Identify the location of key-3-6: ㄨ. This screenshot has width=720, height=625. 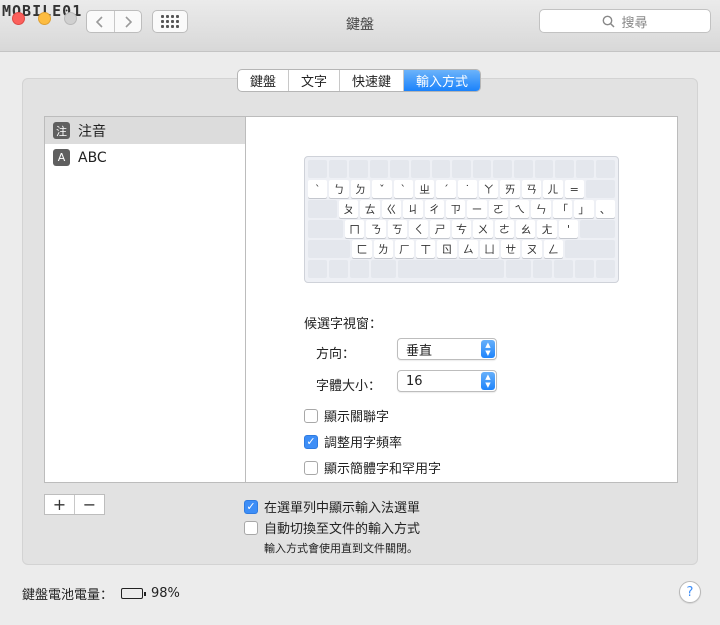
(483, 229).